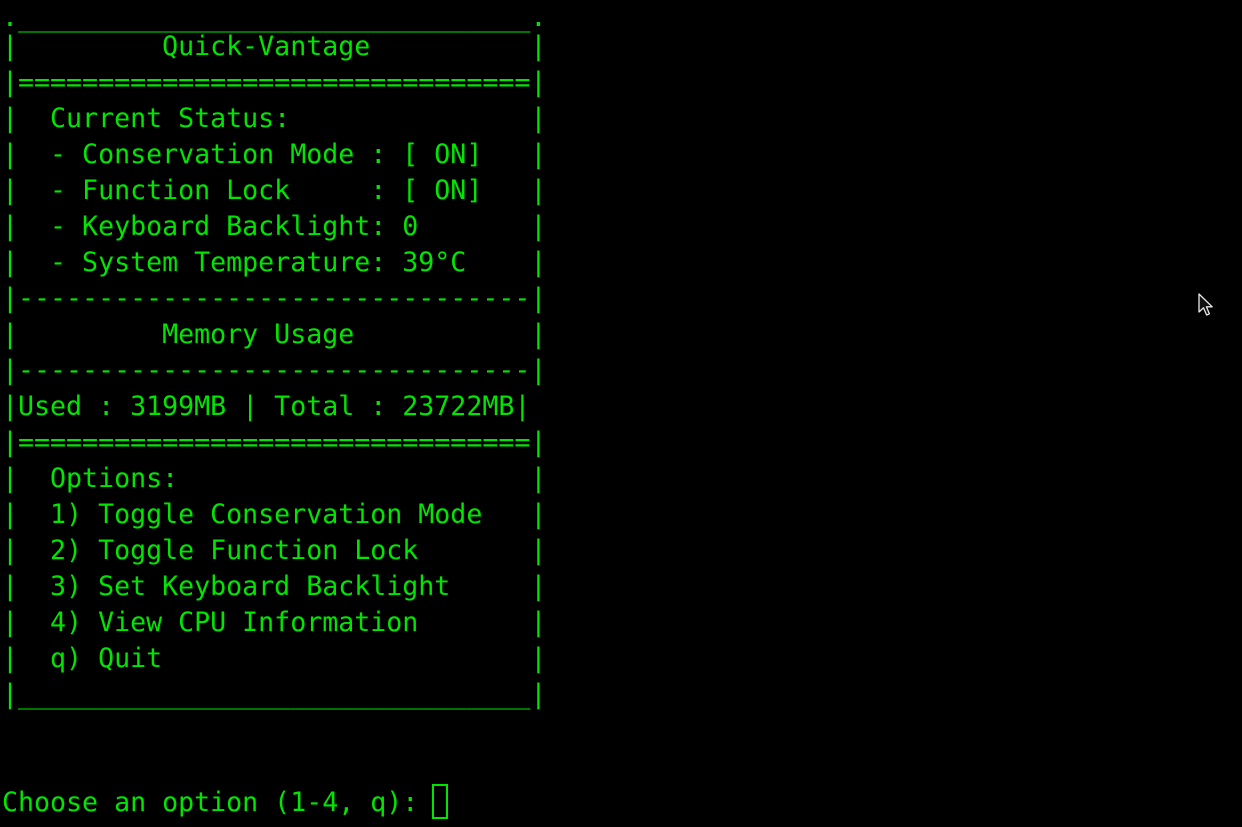 This screenshot has width=1242, height=827. What do you see at coordinates (274, 118) in the screenshot?
I see `status-header: | Current Status: |` at bounding box center [274, 118].